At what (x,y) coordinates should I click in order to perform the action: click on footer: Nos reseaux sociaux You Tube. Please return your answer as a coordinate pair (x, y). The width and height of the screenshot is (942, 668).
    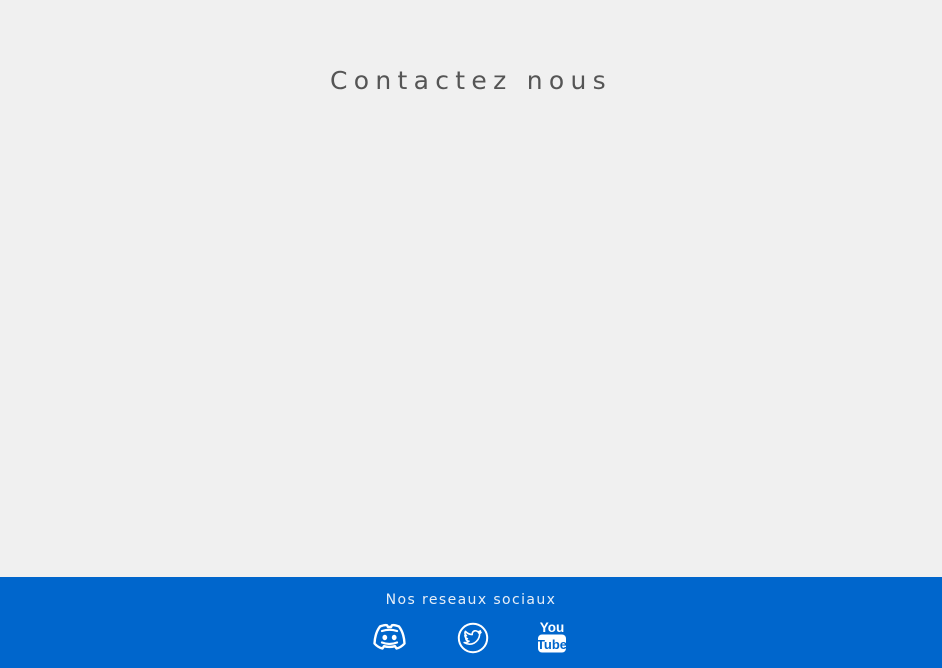
    Looking at the image, I should click on (471, 622).